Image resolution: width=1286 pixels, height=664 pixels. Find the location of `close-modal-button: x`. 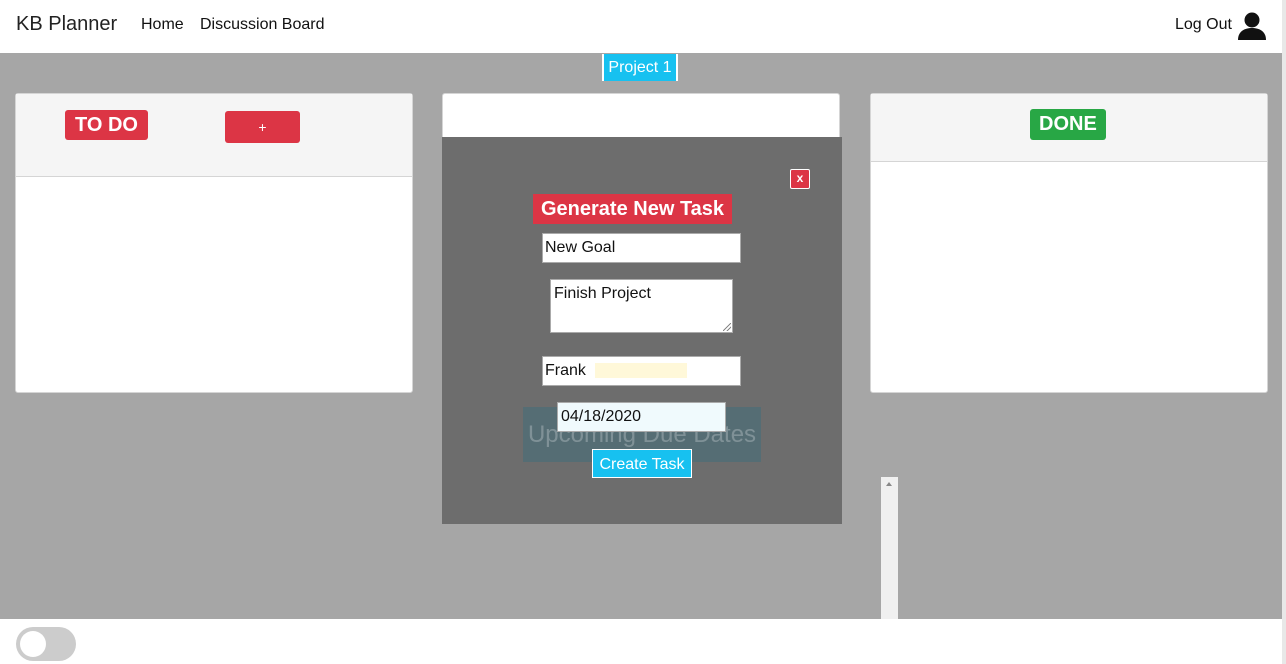

close-modal-button: x is located at coordinates (800, 179).